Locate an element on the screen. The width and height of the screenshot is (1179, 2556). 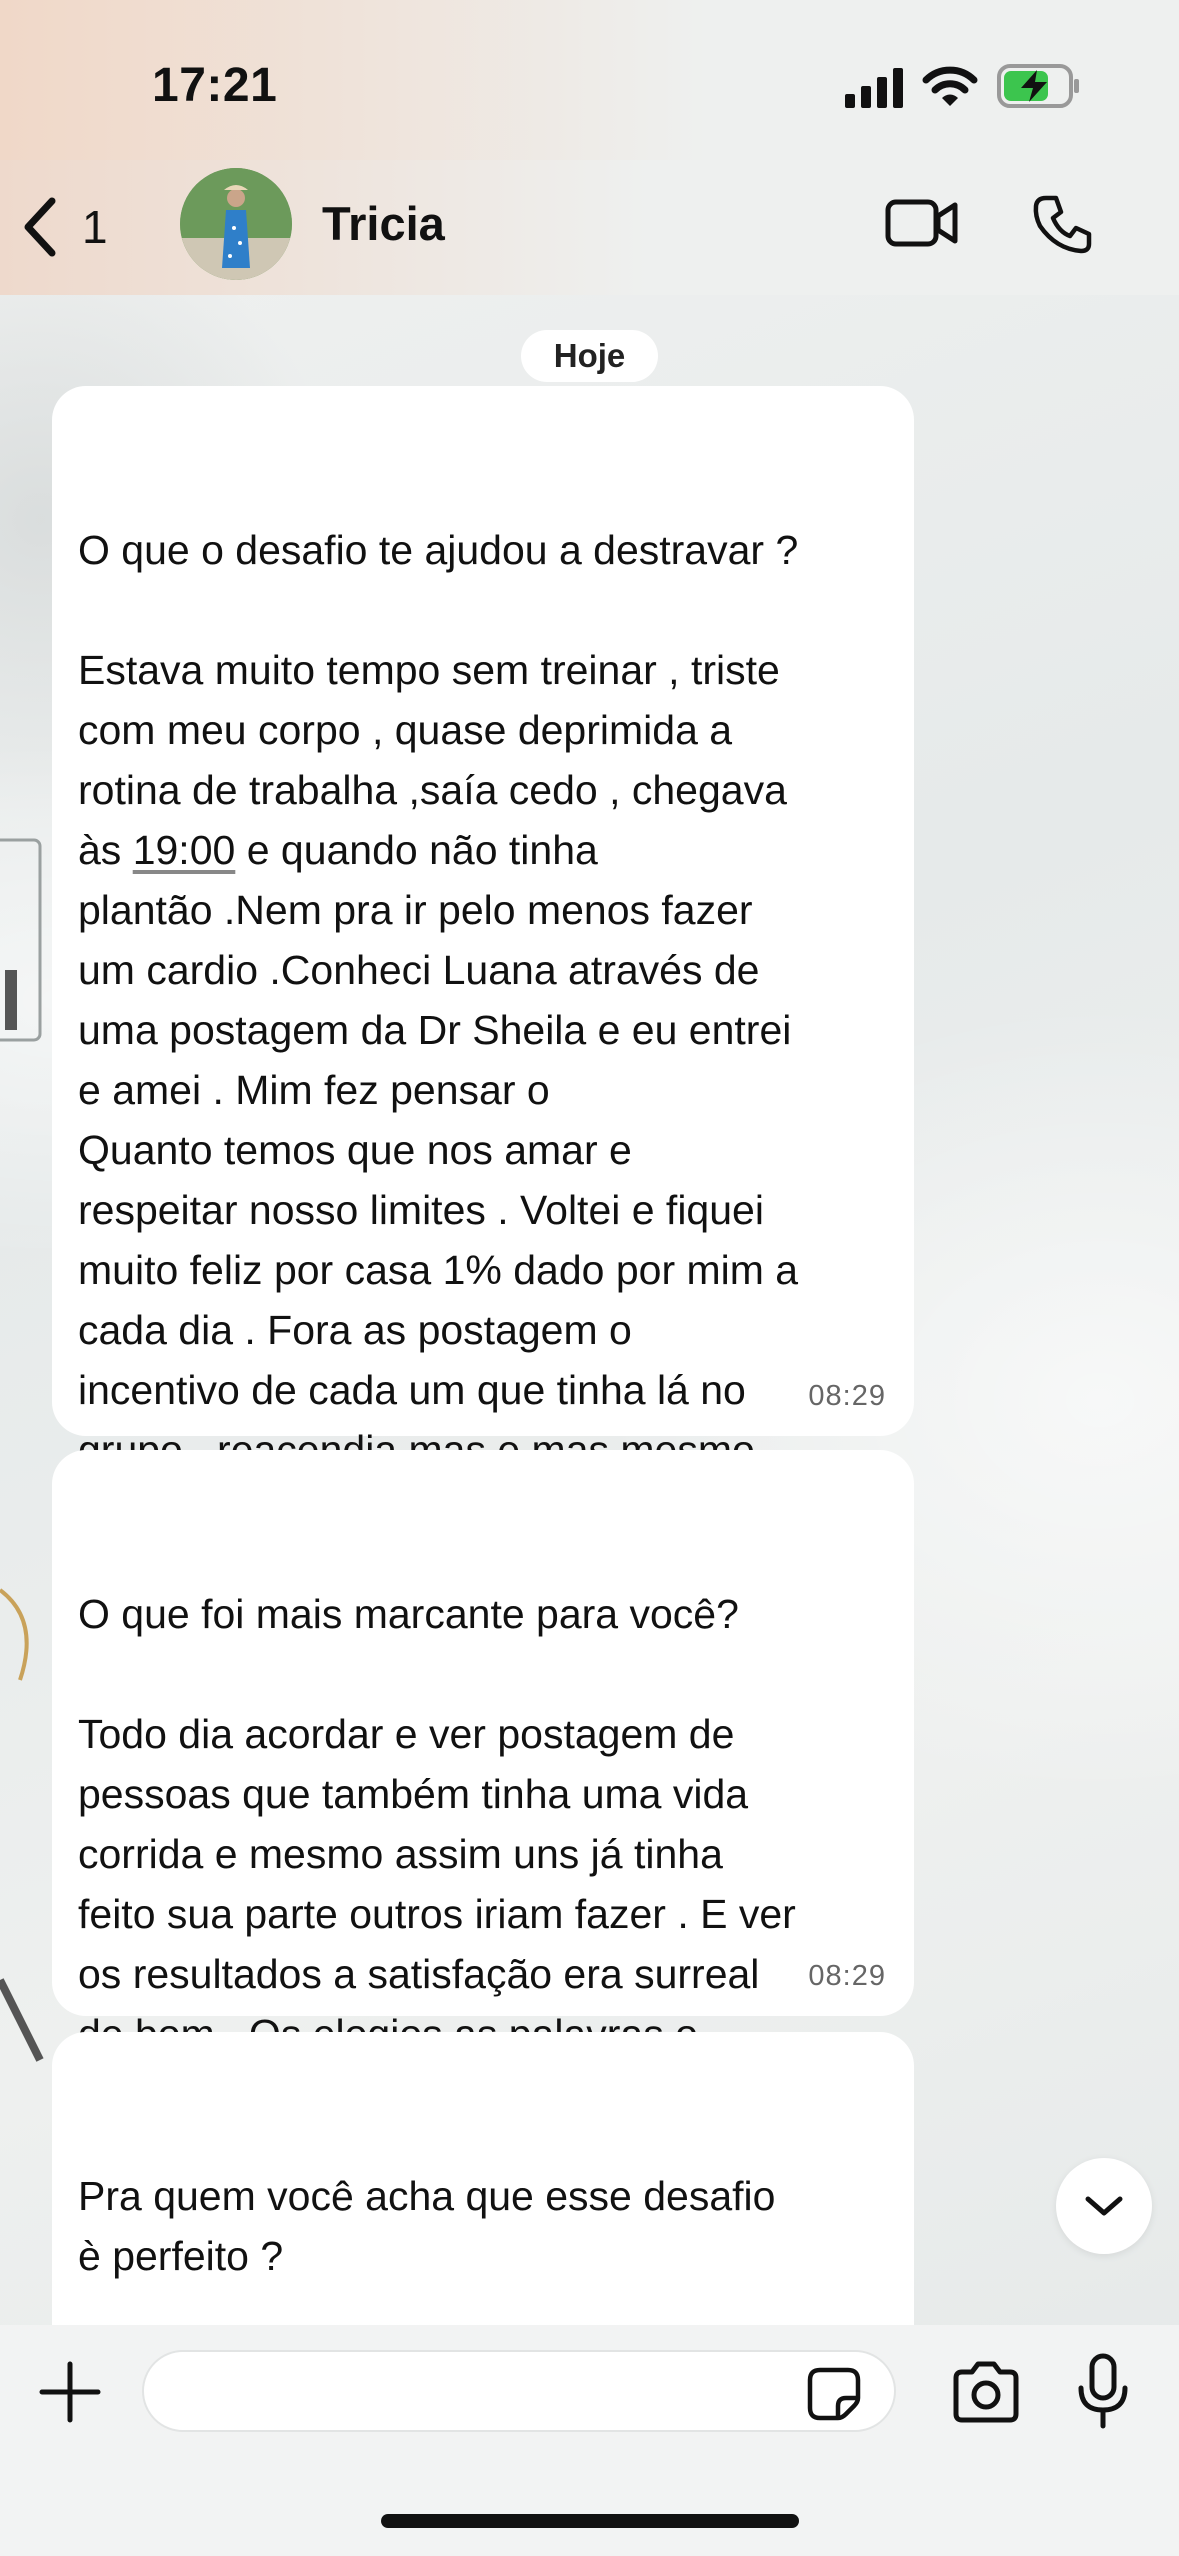
home-indicator is located at coordinates (590, 2521).